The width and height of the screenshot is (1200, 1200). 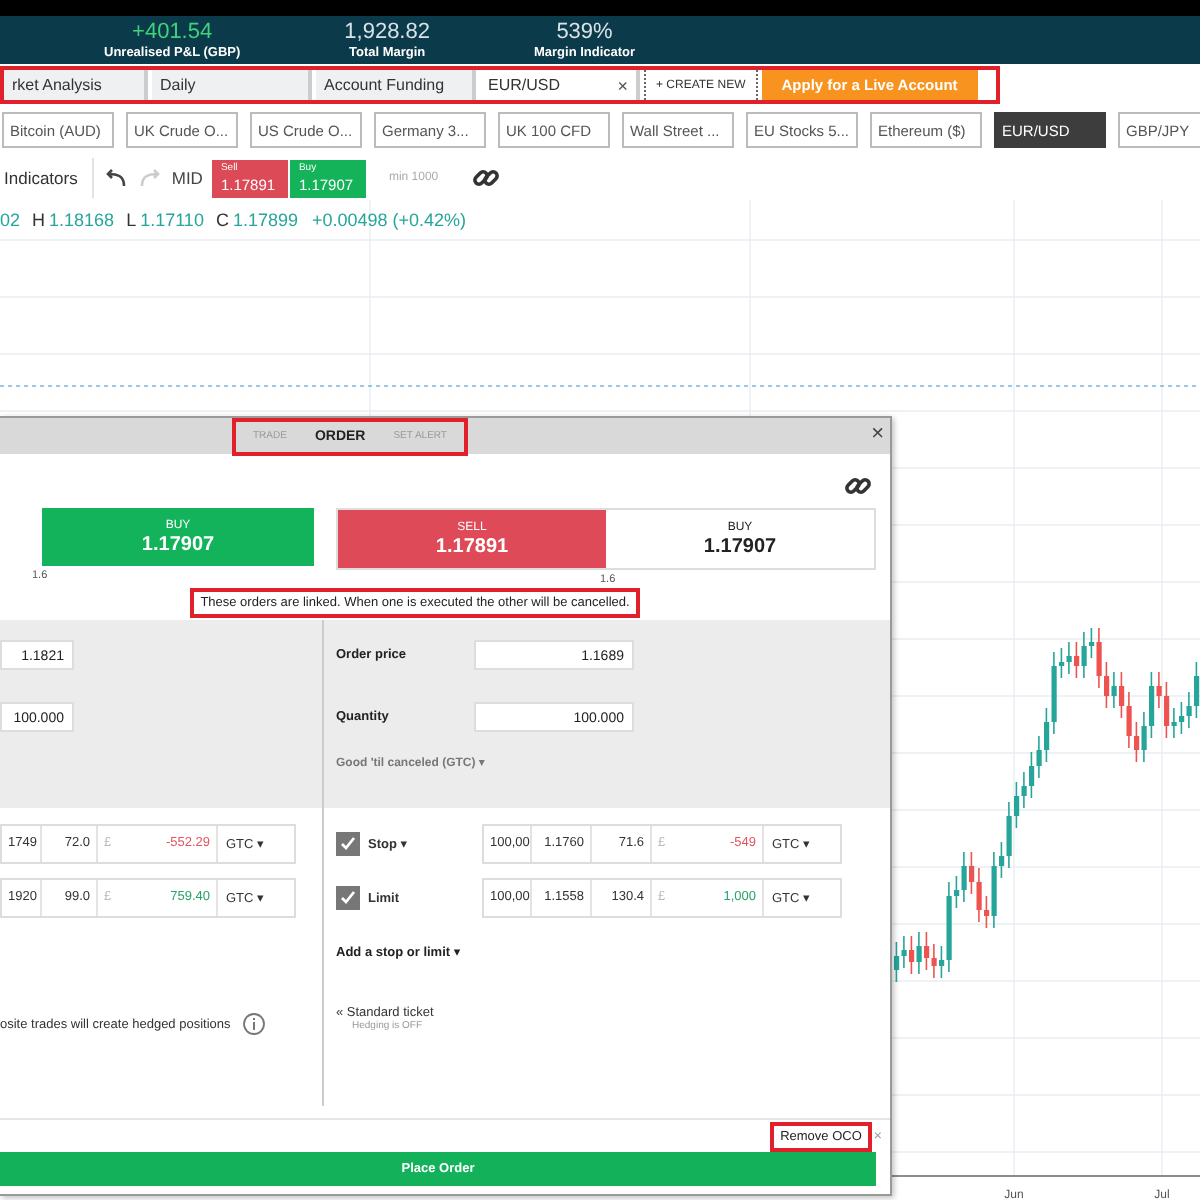 I want to click on price-mode-label: MID, so click(x=187, y=178).